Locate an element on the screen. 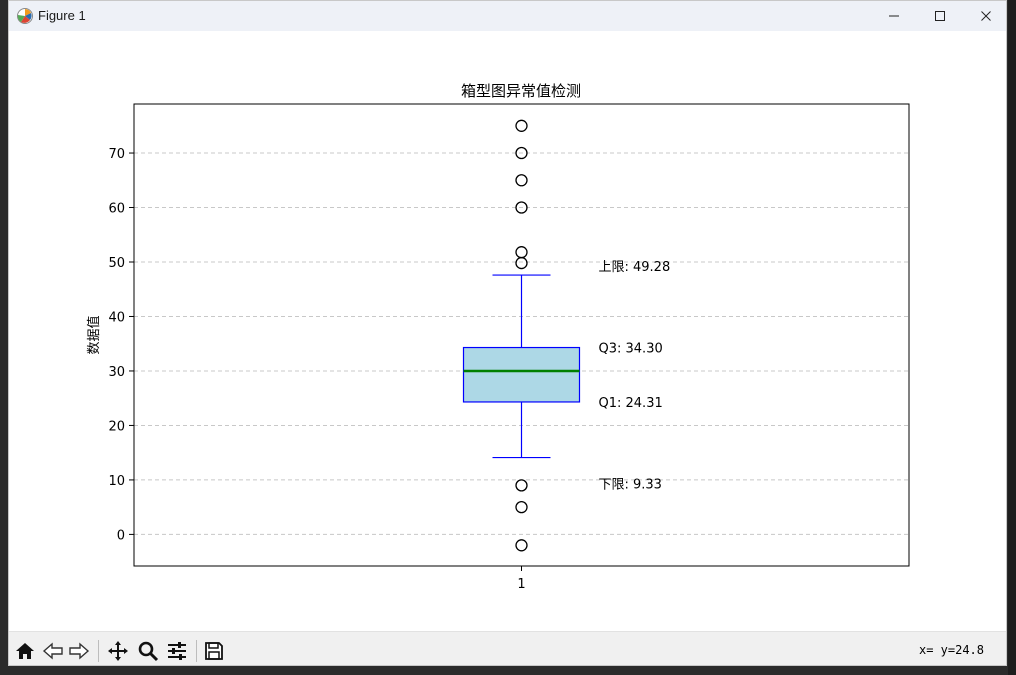 This screenshot has height=675, width=1016. configure-subplots-icon is located at coordinates (177, 651).